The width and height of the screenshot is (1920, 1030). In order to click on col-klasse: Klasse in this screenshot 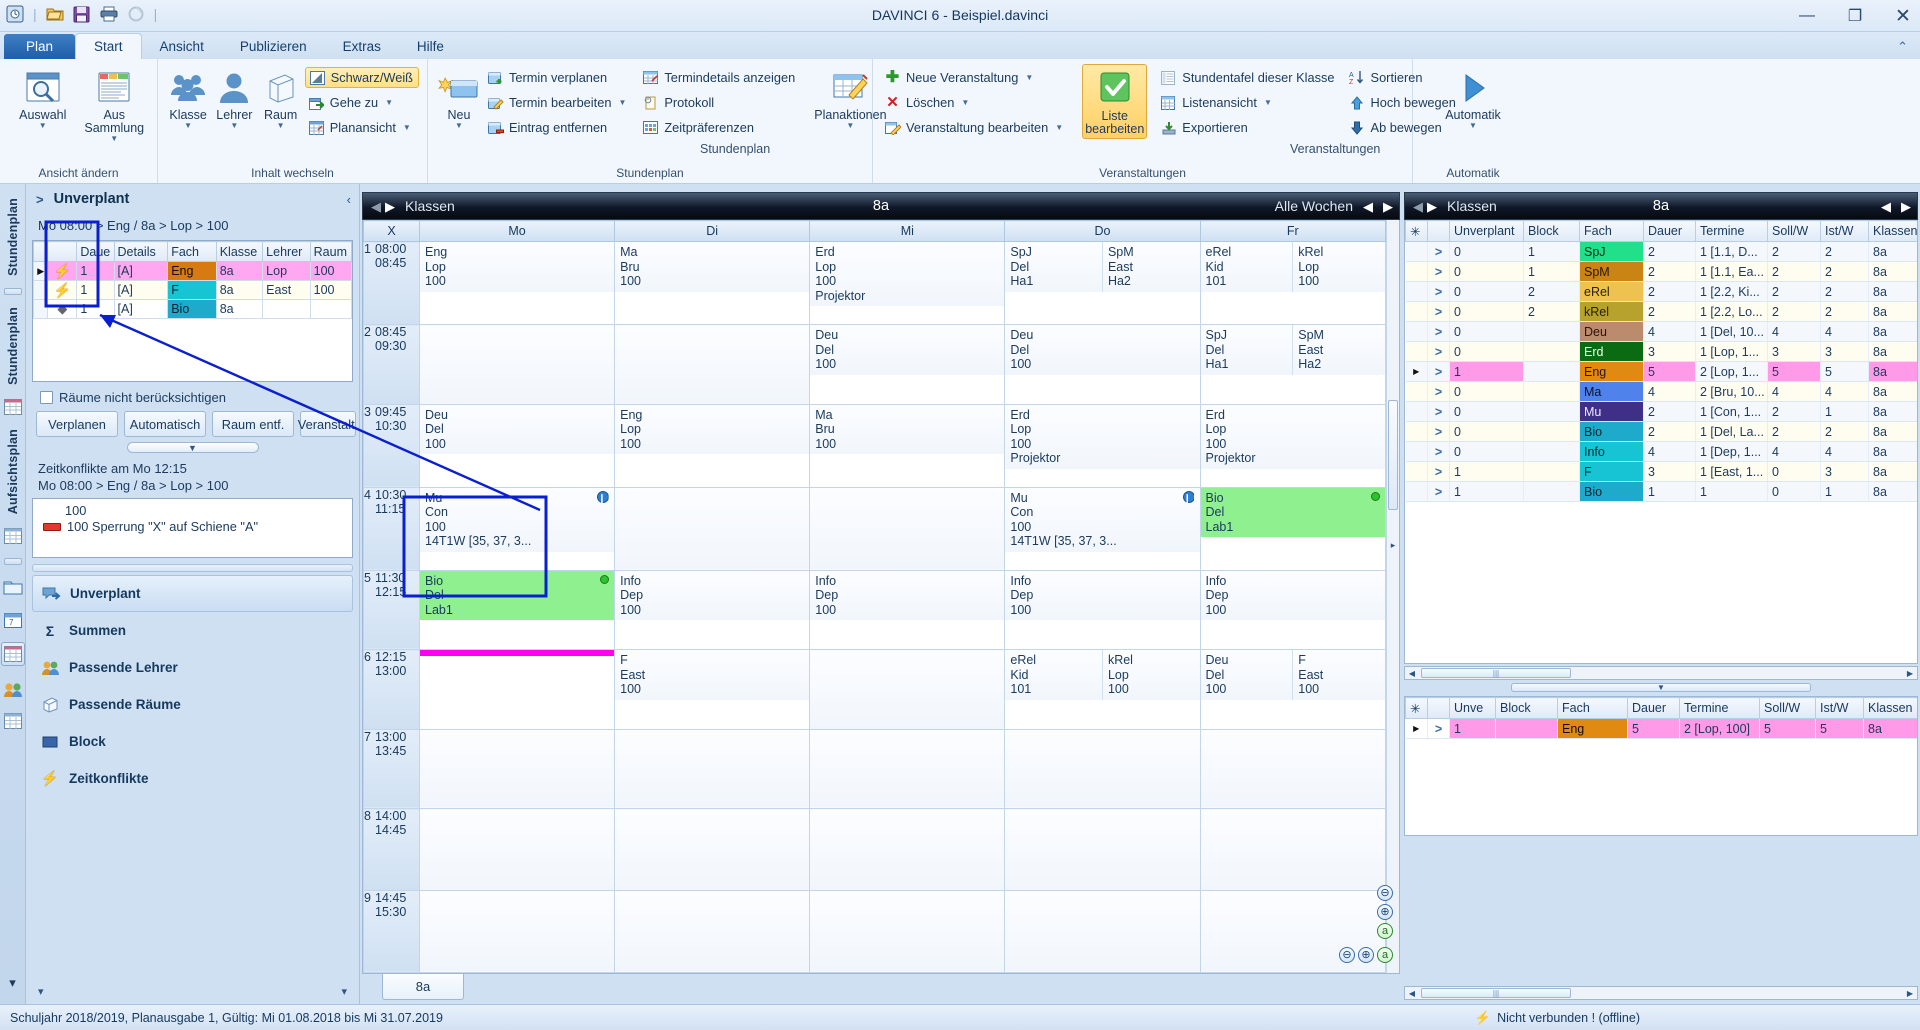, I will do `click(239, 251)`.